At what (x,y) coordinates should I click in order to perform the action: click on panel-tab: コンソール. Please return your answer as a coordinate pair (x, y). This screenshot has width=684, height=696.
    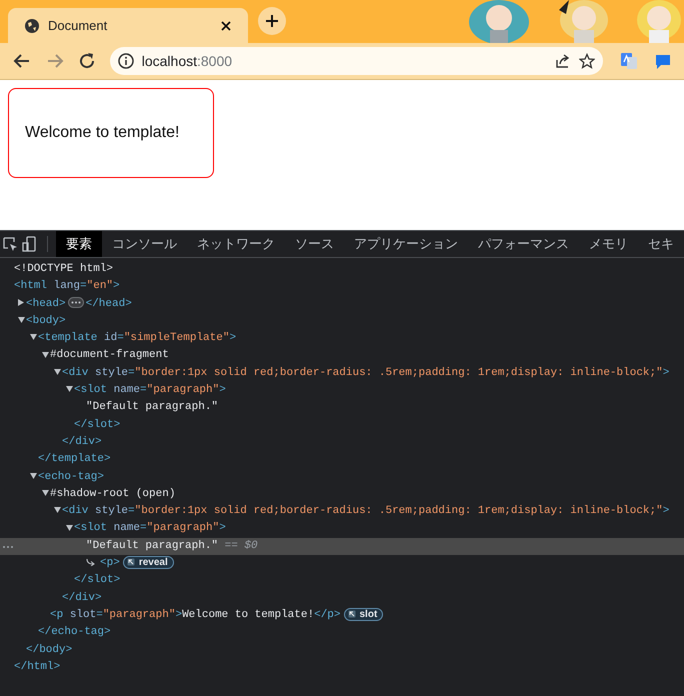
    Looking at the image, I should click on (144, 244).